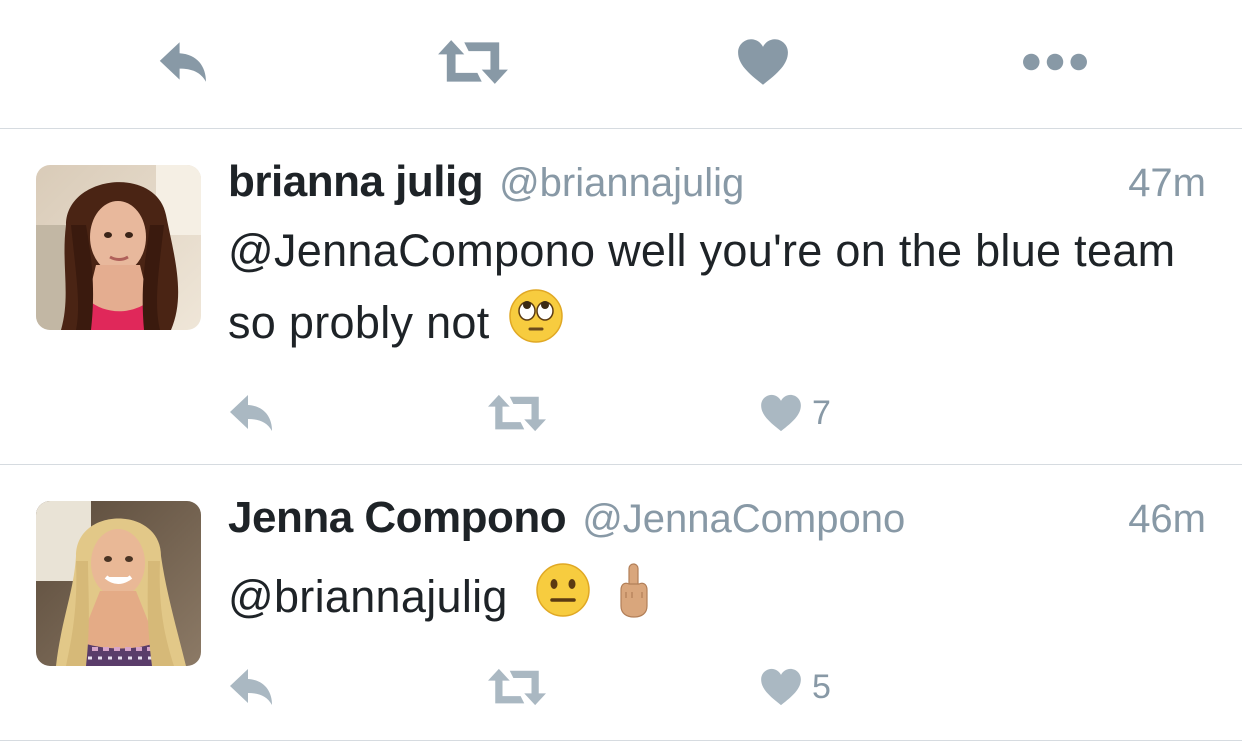  Describe the element at coordinates (821, 686) in the screenshot. I see `like-count: 5` at that location.